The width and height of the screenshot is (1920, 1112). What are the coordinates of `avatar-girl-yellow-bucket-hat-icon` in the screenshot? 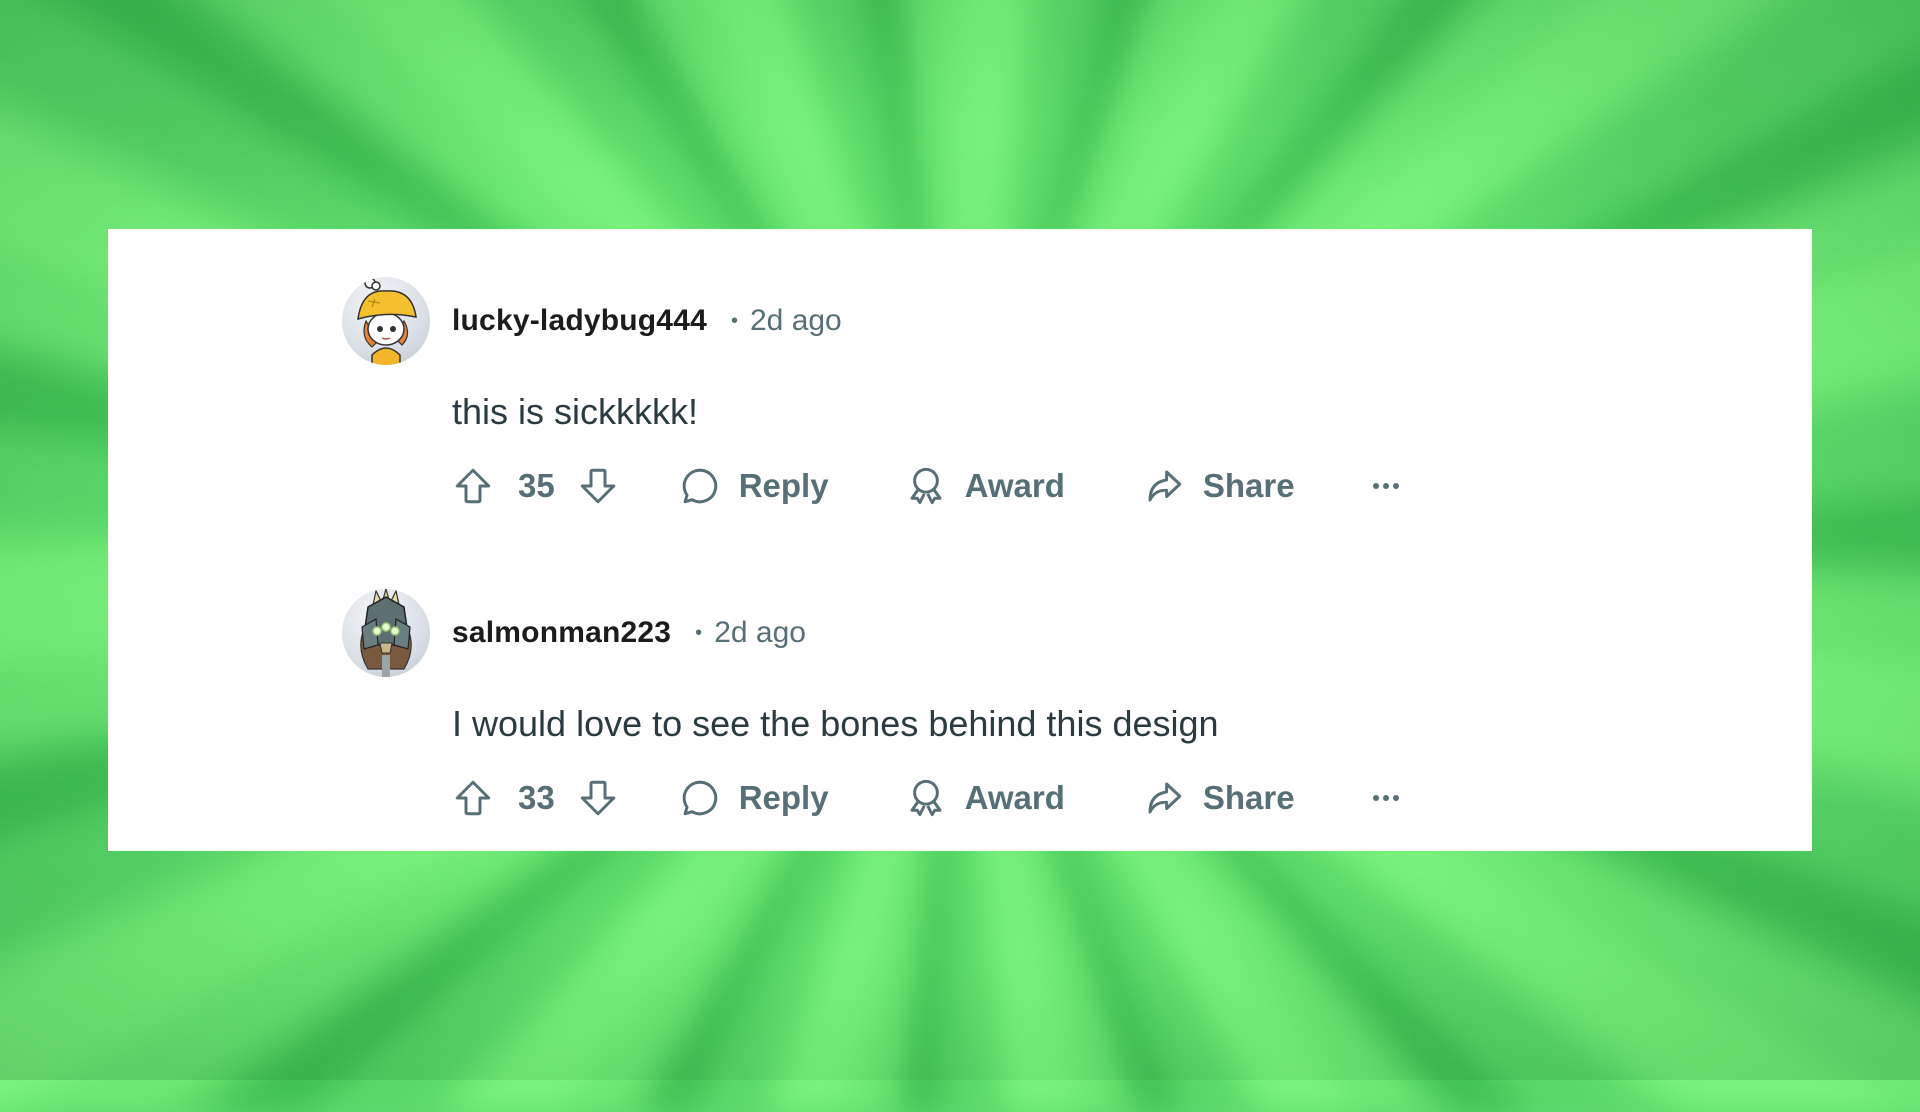 It's located at (387, 321).